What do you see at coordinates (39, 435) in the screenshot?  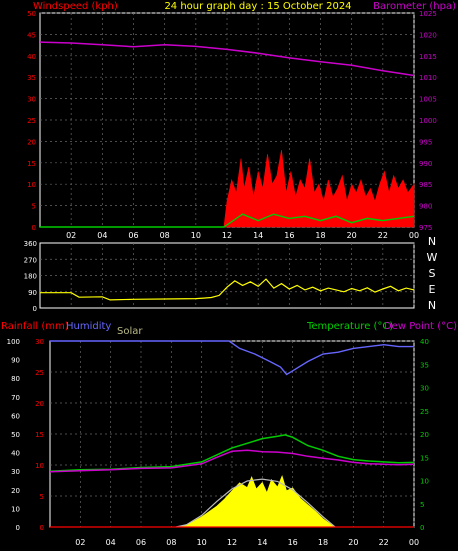 I see `rainfall-tick-label: 15` at bounding box center [39, 435].